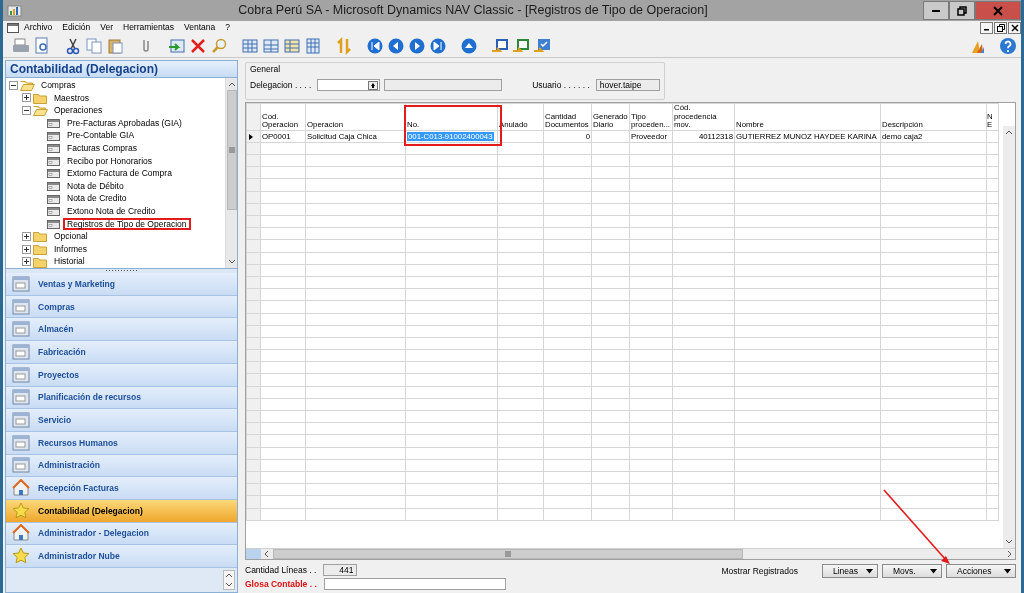 Image resolution: width=1024 pixels, height=593 pixels. I want to click on menu-item: ?, so click(227, 27).